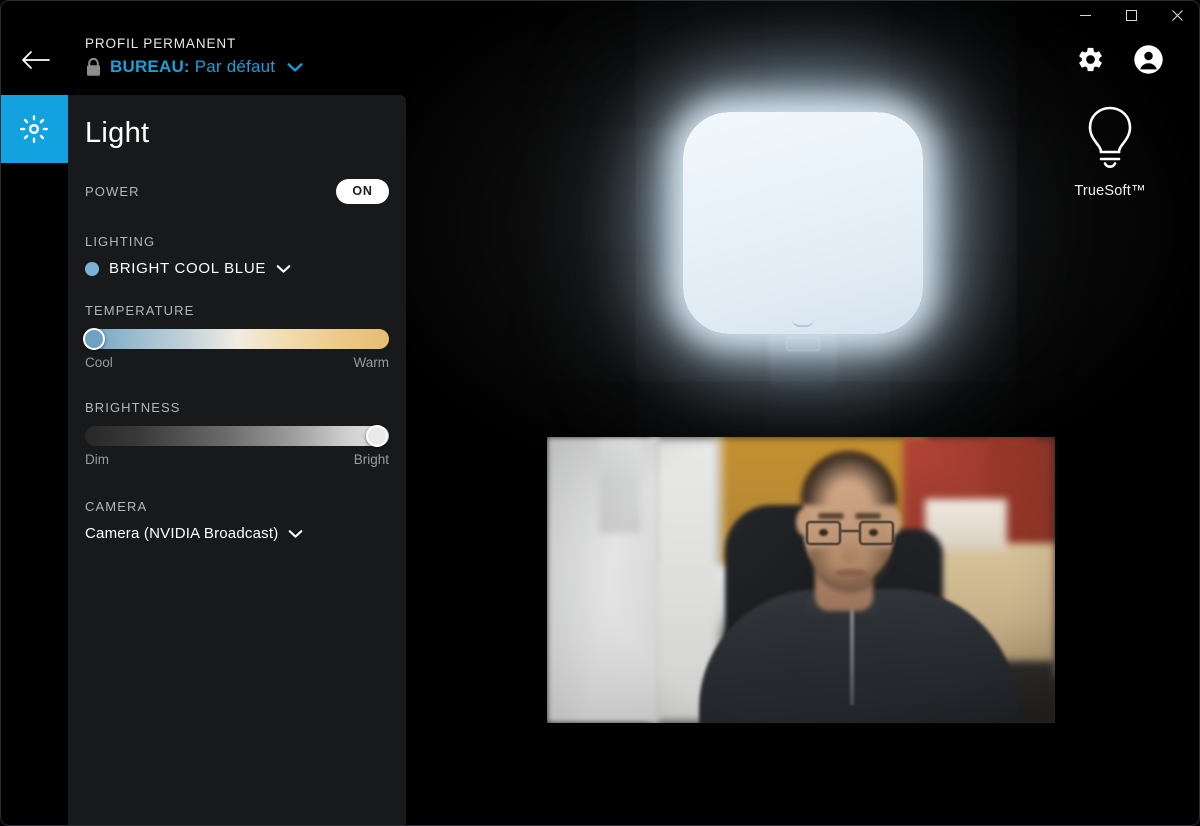 This screenshot has width=1200, height=826. I want to click on light-stand-button, so click(802, 344).